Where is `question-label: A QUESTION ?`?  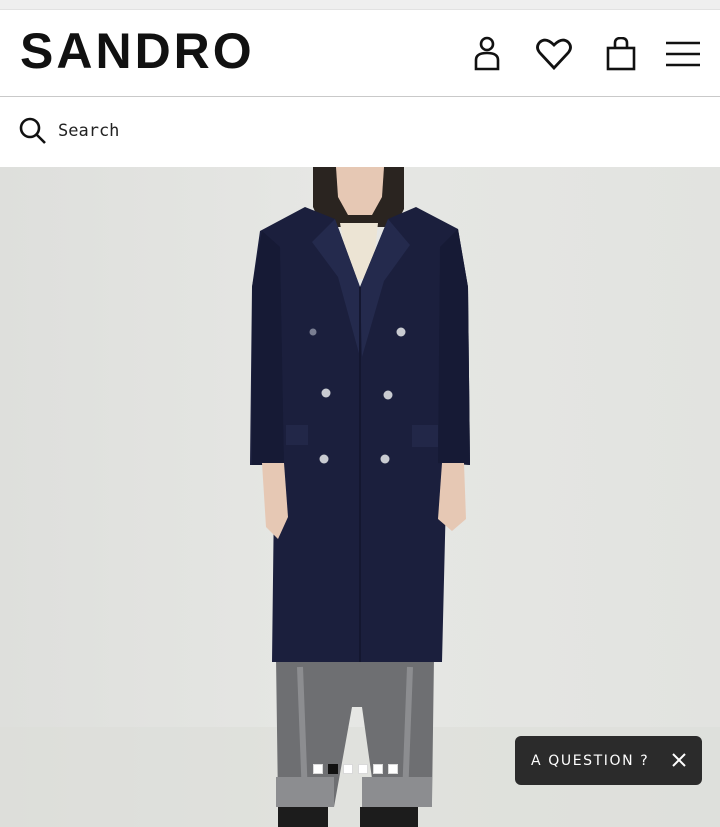
question-label: A QUESTION ? is located at coordinates (590, 761).